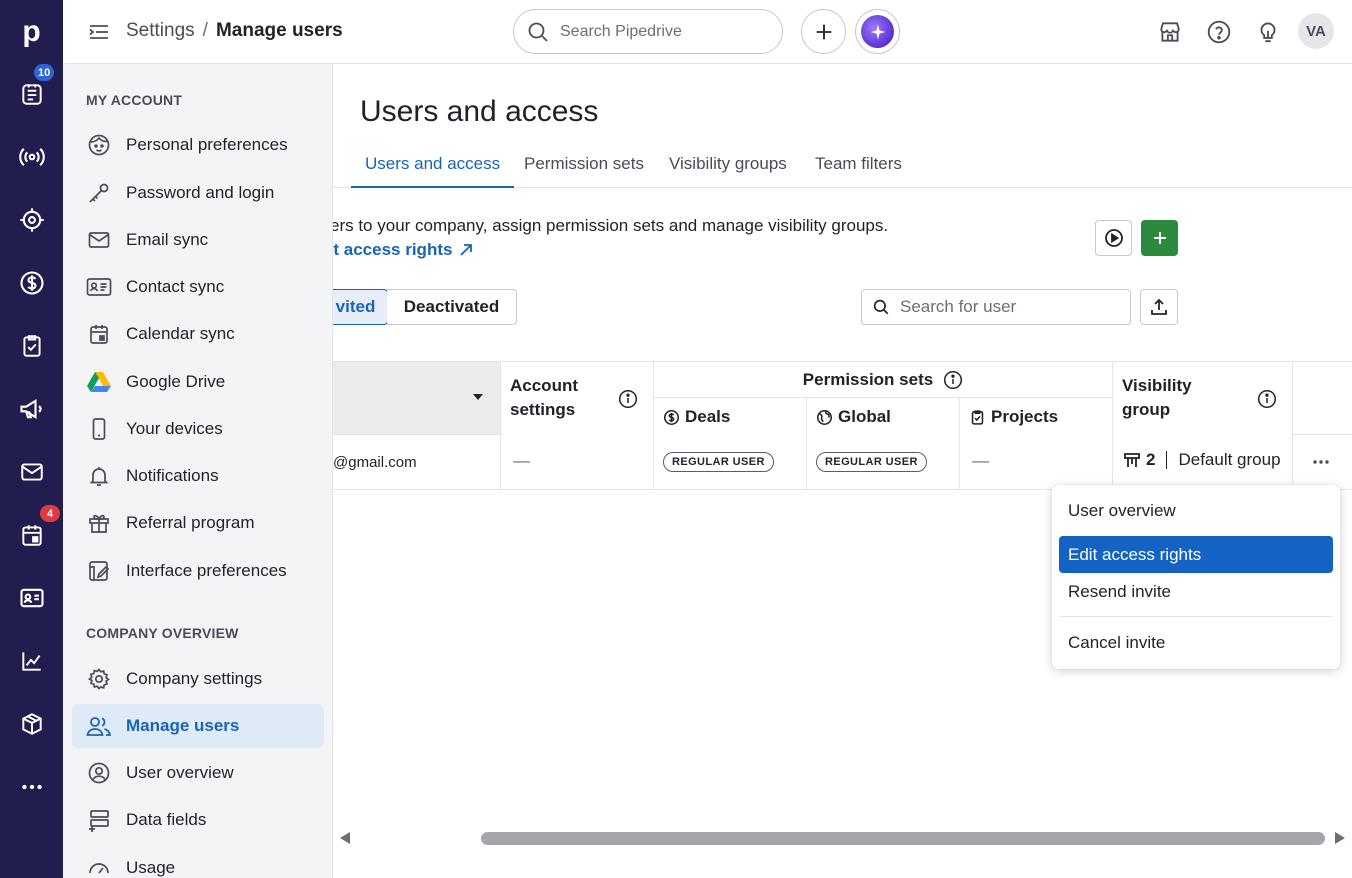  I want to click on visibility-group-cell: 2 Default group, so click(1202, 460).